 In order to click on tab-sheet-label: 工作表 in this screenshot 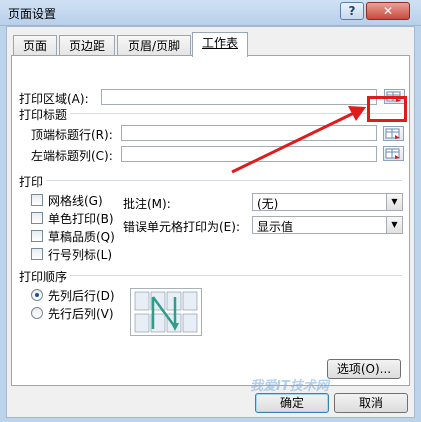, I will do `click(219, 43)`.